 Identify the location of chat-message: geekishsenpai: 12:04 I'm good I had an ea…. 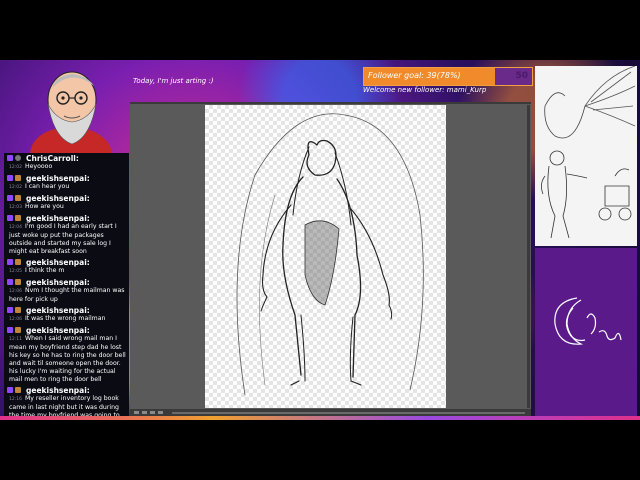
(66, 235).